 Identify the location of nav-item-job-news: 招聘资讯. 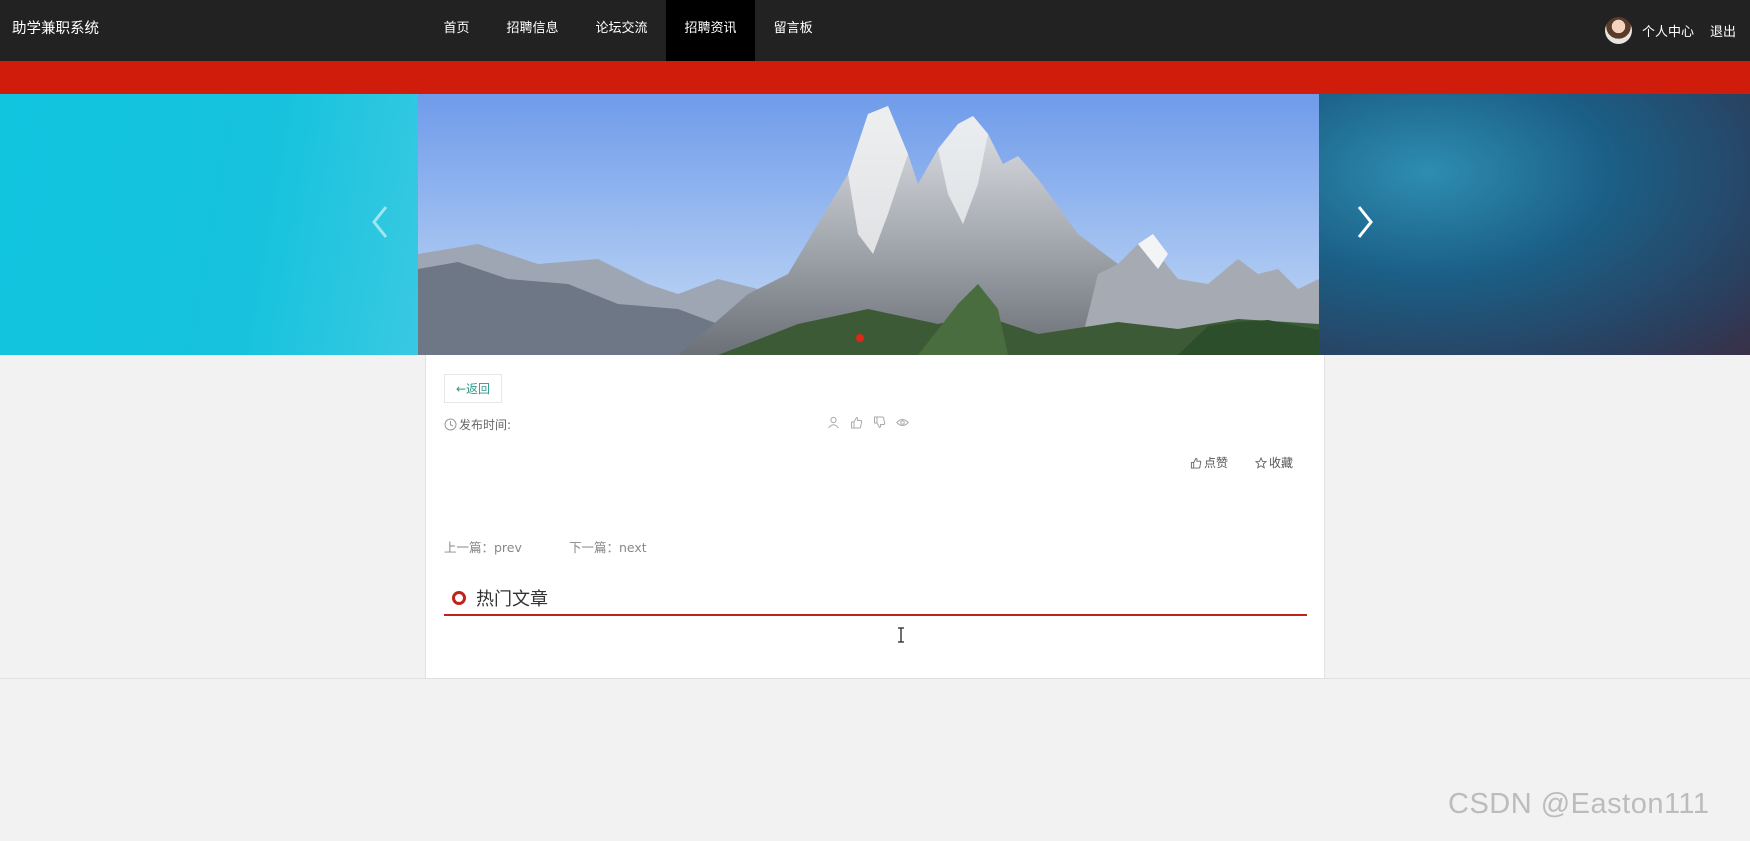
(711, 30).